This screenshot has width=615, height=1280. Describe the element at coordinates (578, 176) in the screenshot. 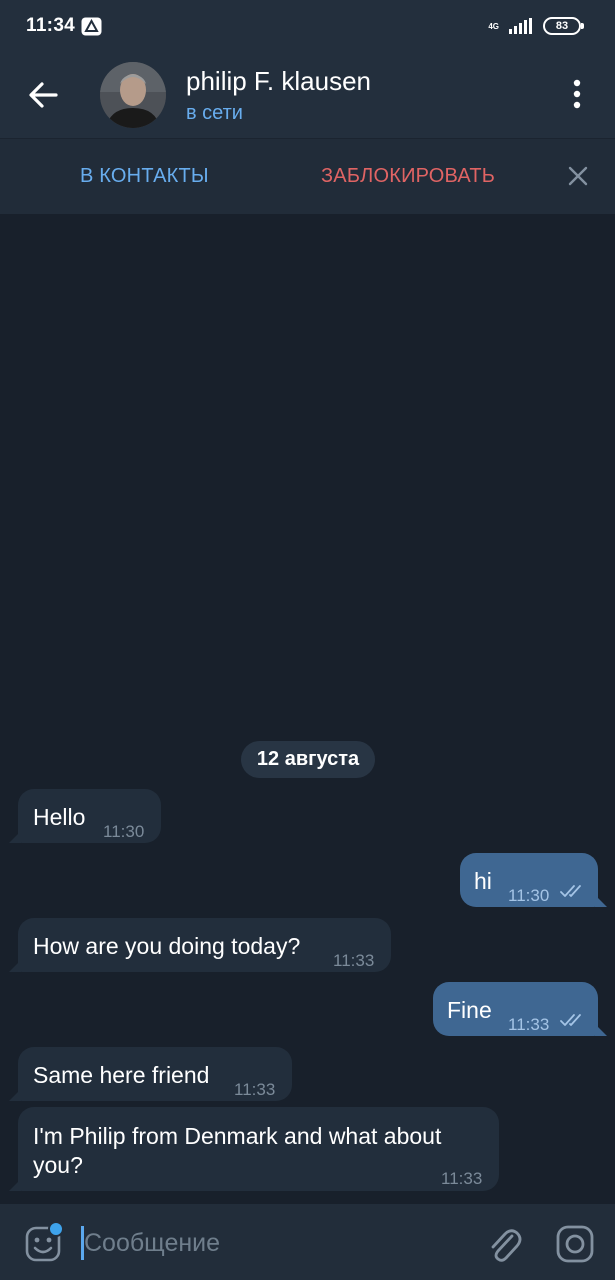

I see `close-icon` at that location.